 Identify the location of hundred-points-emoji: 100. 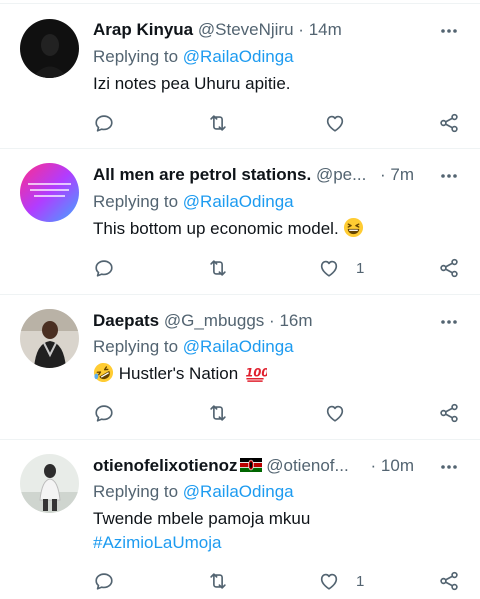
(256, 373).